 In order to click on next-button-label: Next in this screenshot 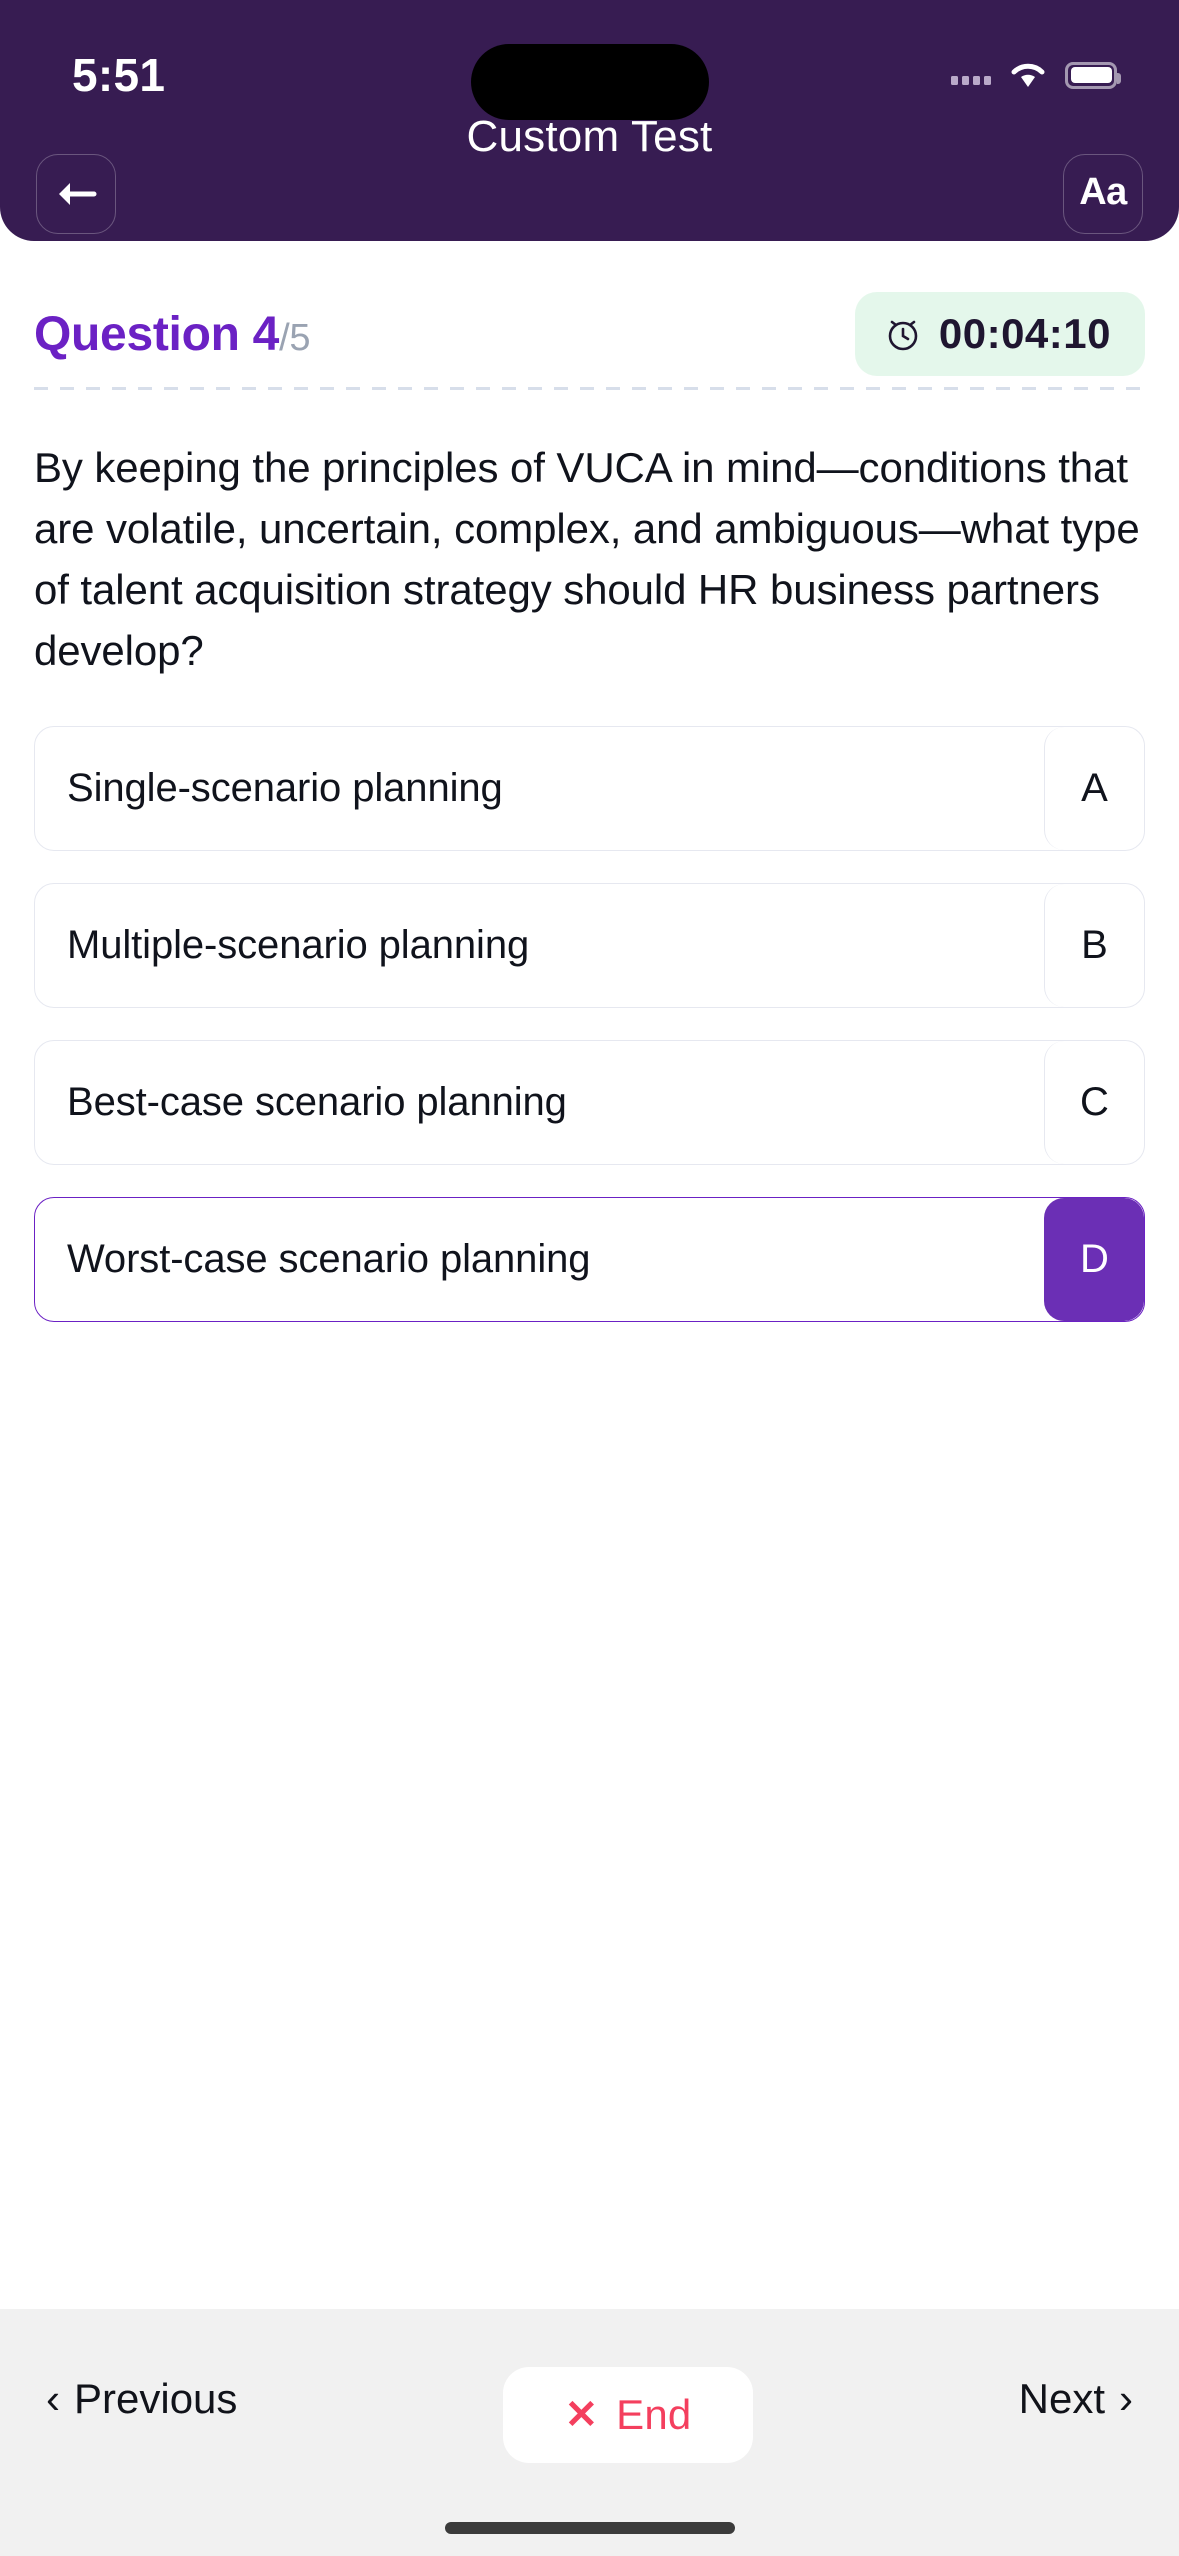, I will do `click(1061, 2398)`.